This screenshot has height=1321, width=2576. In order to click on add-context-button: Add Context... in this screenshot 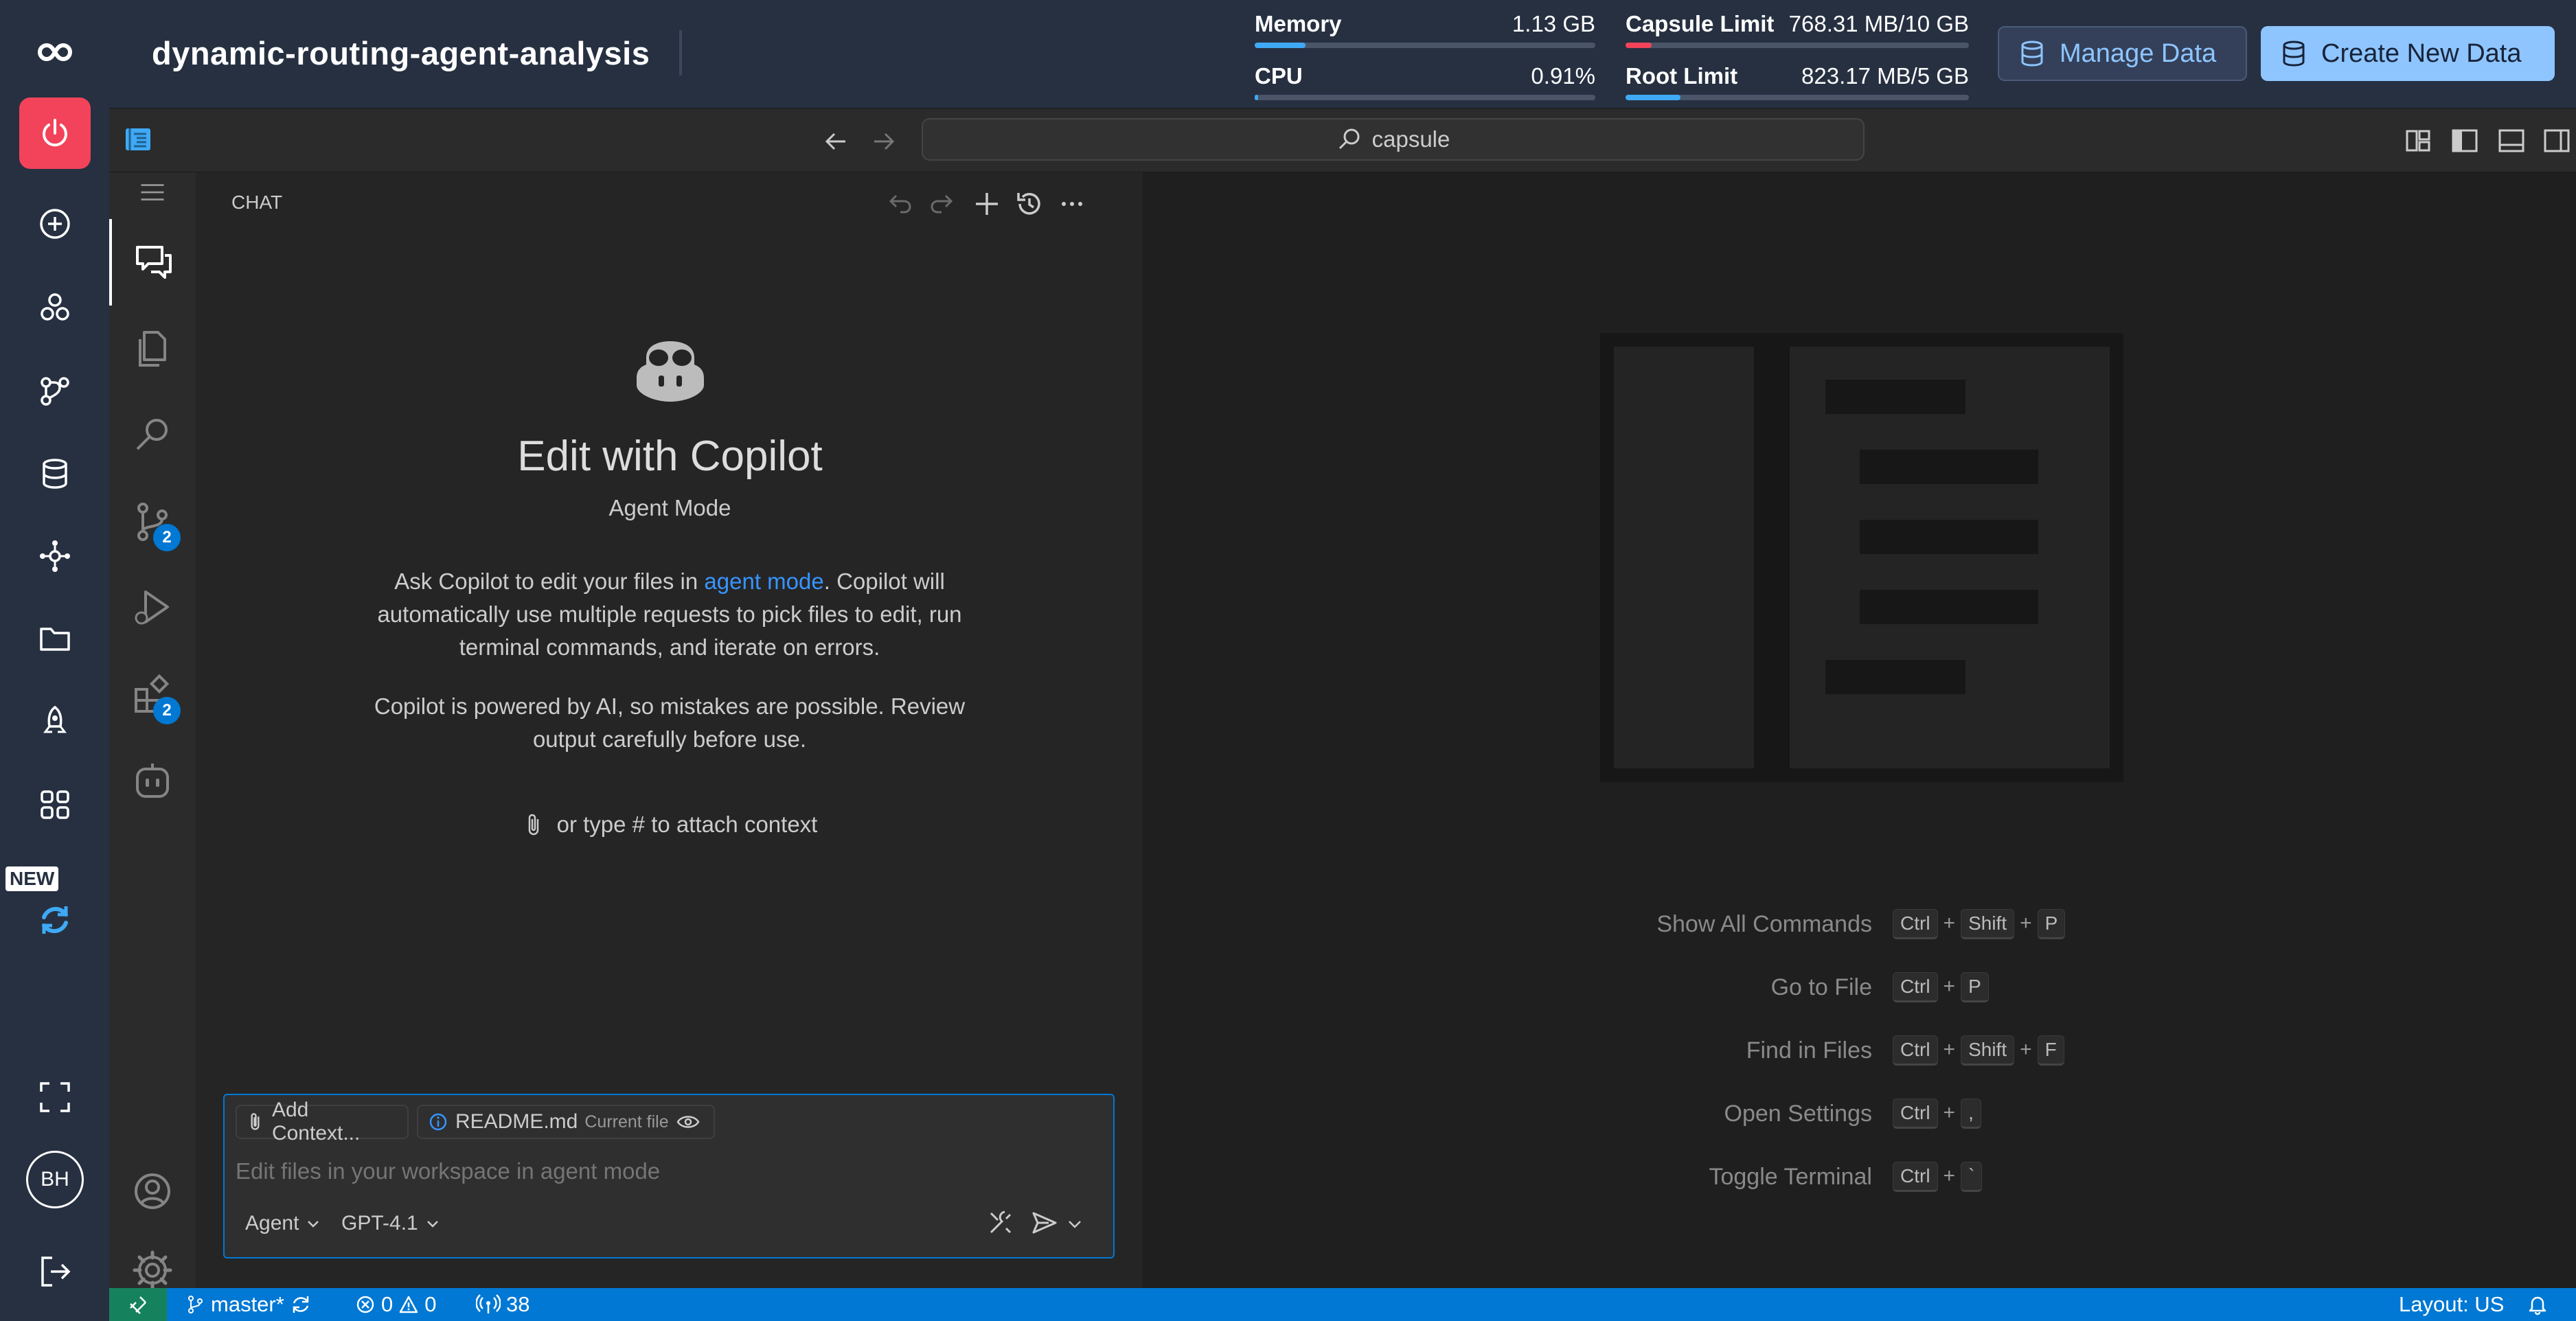, I will do `click(322, 1122)`.